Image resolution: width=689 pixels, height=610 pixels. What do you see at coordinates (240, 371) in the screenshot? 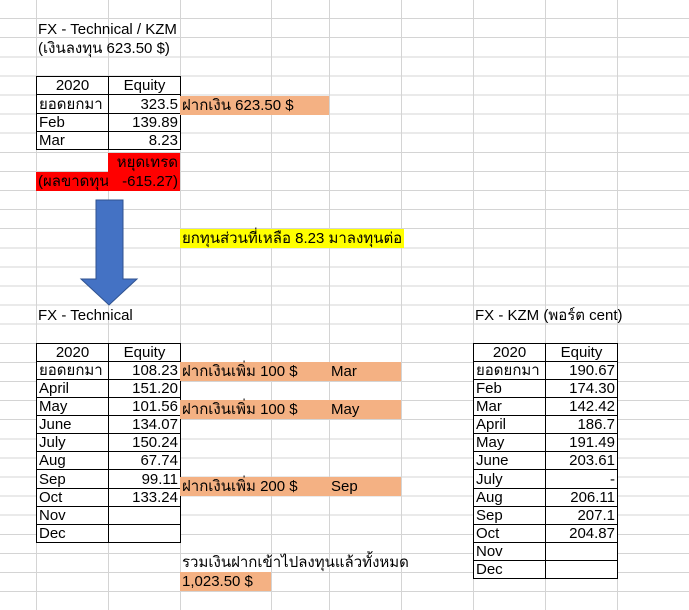
I see `deposit-label: ฝากเงินเพิ่ม 100 $` at bounding box center [240, 371].